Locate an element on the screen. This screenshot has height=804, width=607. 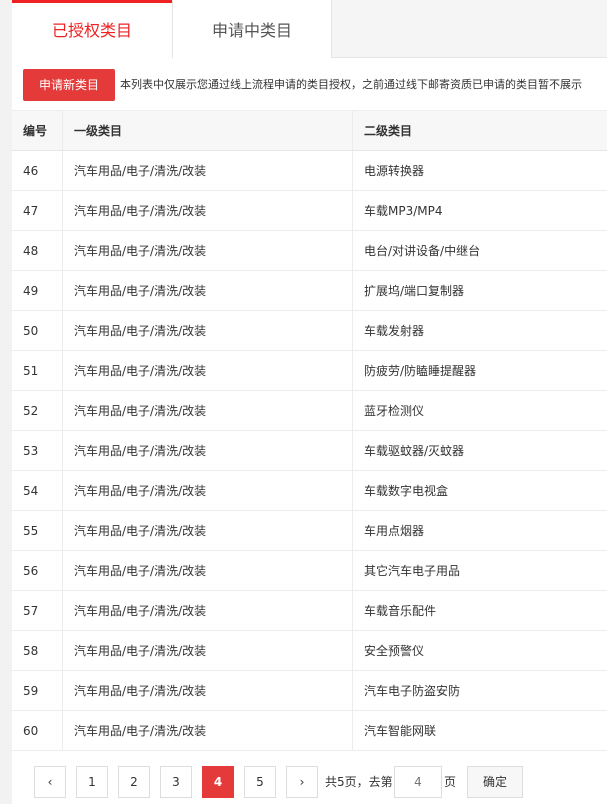
total-pages-text: 共5页，去第 is located at coordinates (359, 782).